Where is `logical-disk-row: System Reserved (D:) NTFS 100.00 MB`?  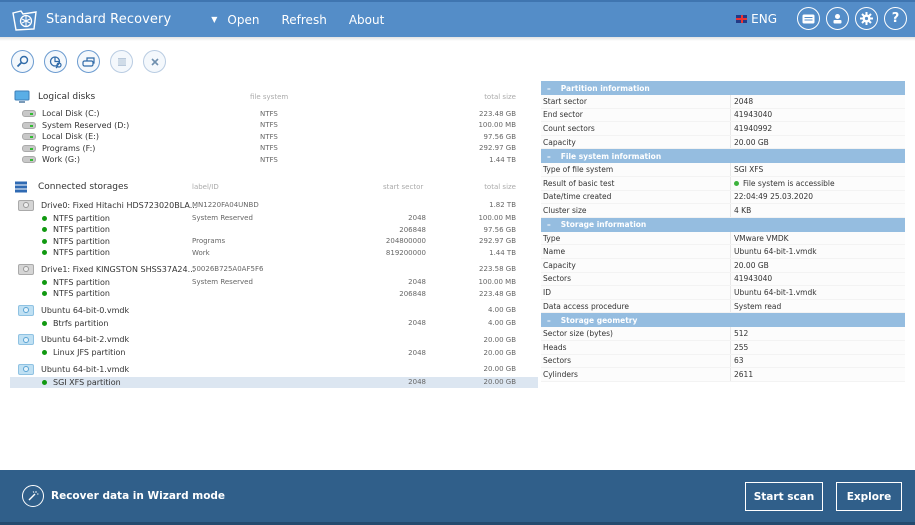
logical-disk-row: System Reserved (D:) NTFS 100.00 MB is located at coordinates (274, 126).